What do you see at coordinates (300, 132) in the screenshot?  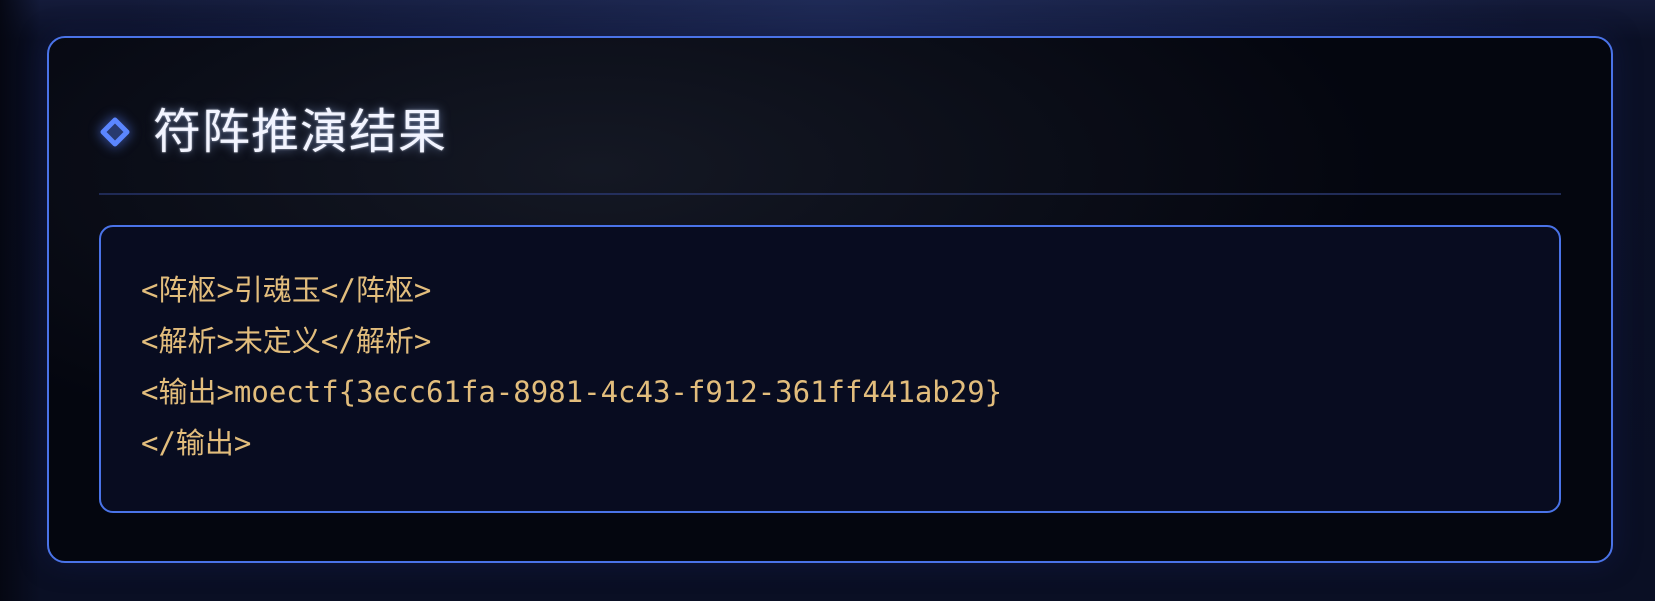 I see `page-title: 符阵推演结果` at bounding box center [300, 132].